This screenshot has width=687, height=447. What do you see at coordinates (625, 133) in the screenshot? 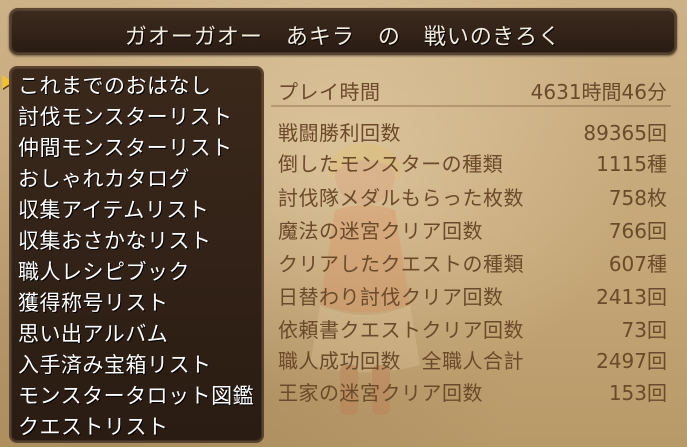
I see `stat-value: 89365回` at bounding box center [625, 133].